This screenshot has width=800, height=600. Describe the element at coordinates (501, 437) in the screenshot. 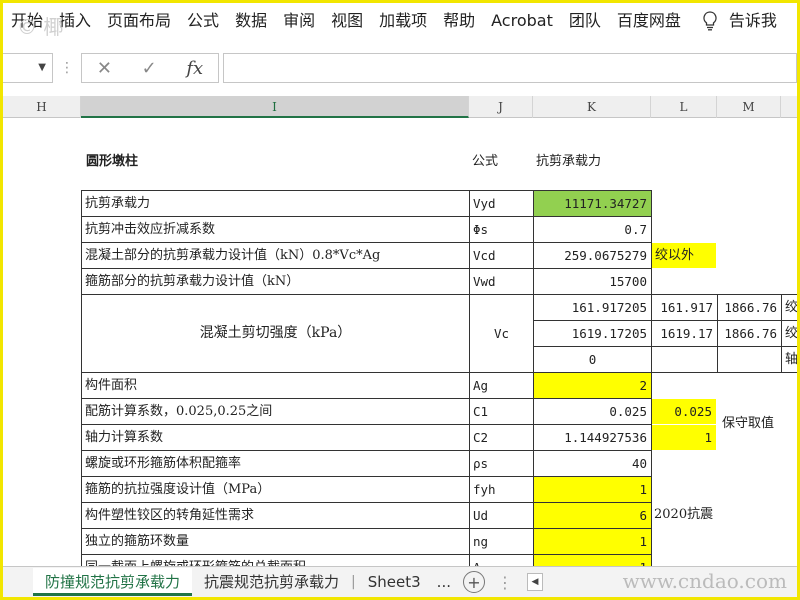

I see `row-sym-c2: C2` at that location.